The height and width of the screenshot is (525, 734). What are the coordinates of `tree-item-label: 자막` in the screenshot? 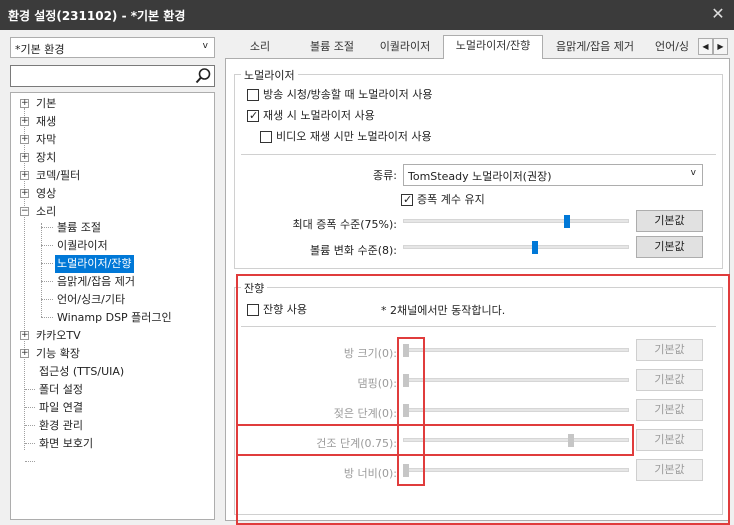 It's located at (46, 139).